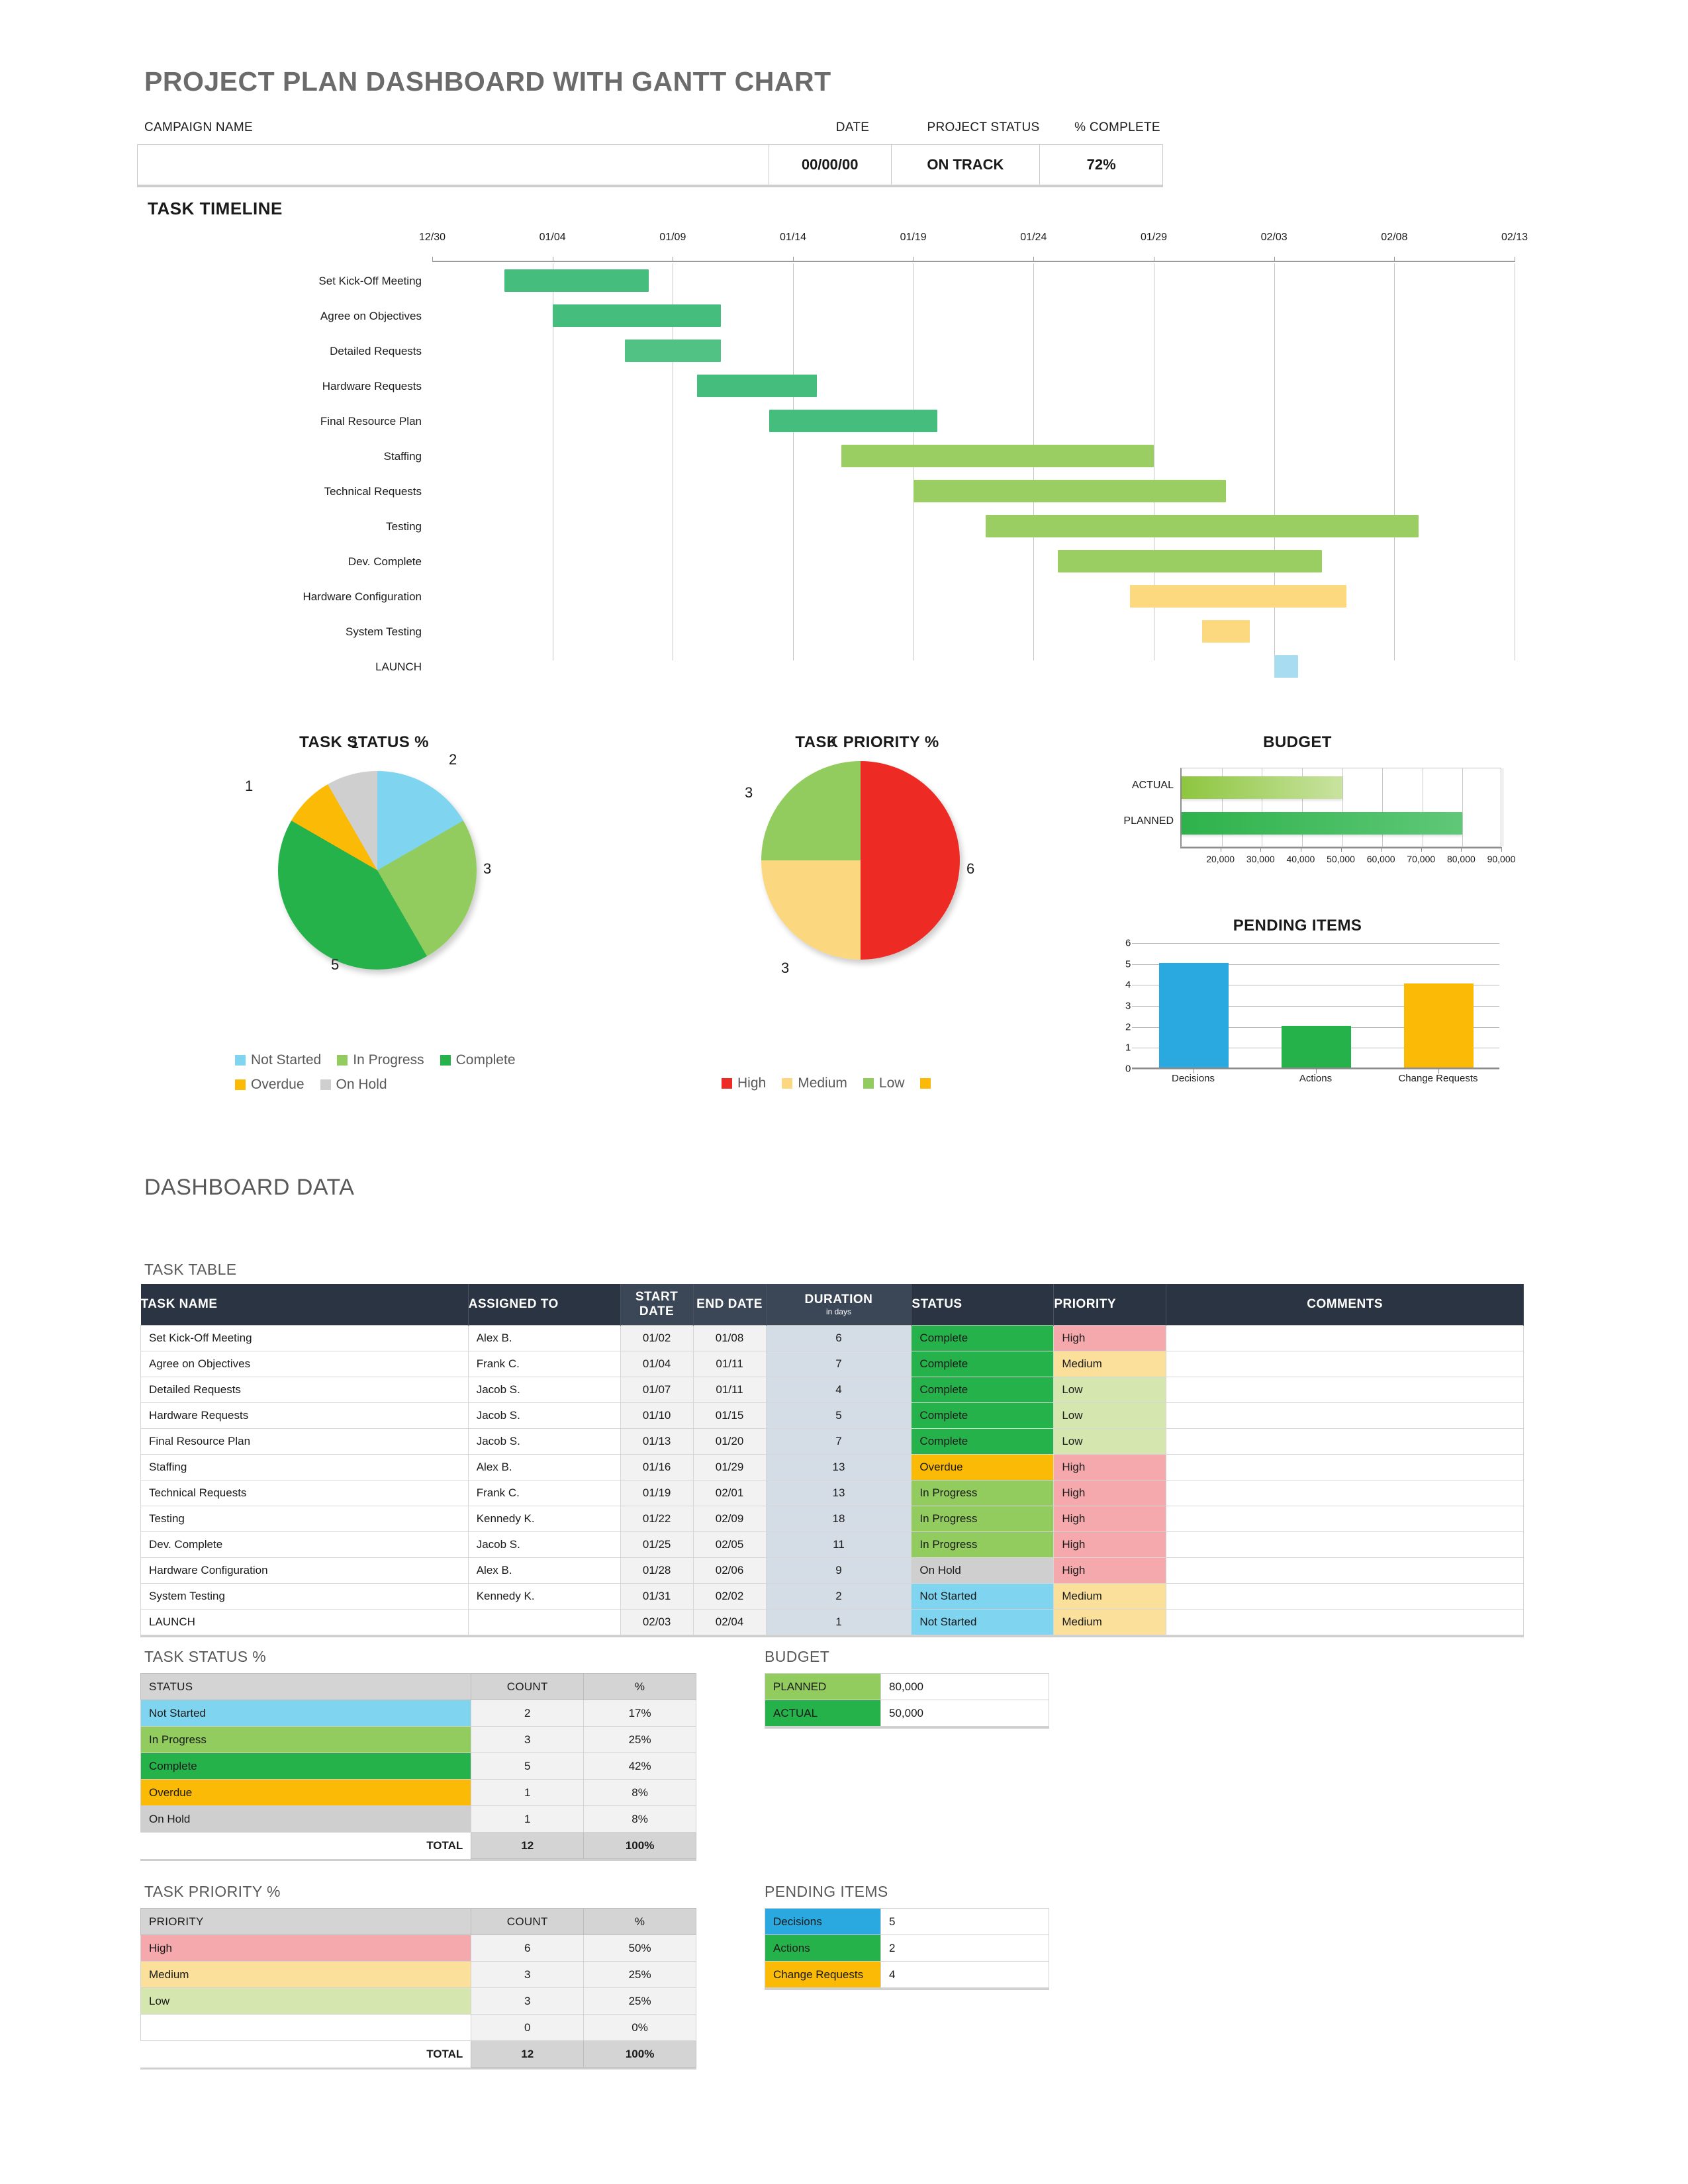 The height and width of the screenshot is (2184, 1688). Describe the element at coordinates (883, 1083) in the screenshot. I see `legend-item: Low` at that location.